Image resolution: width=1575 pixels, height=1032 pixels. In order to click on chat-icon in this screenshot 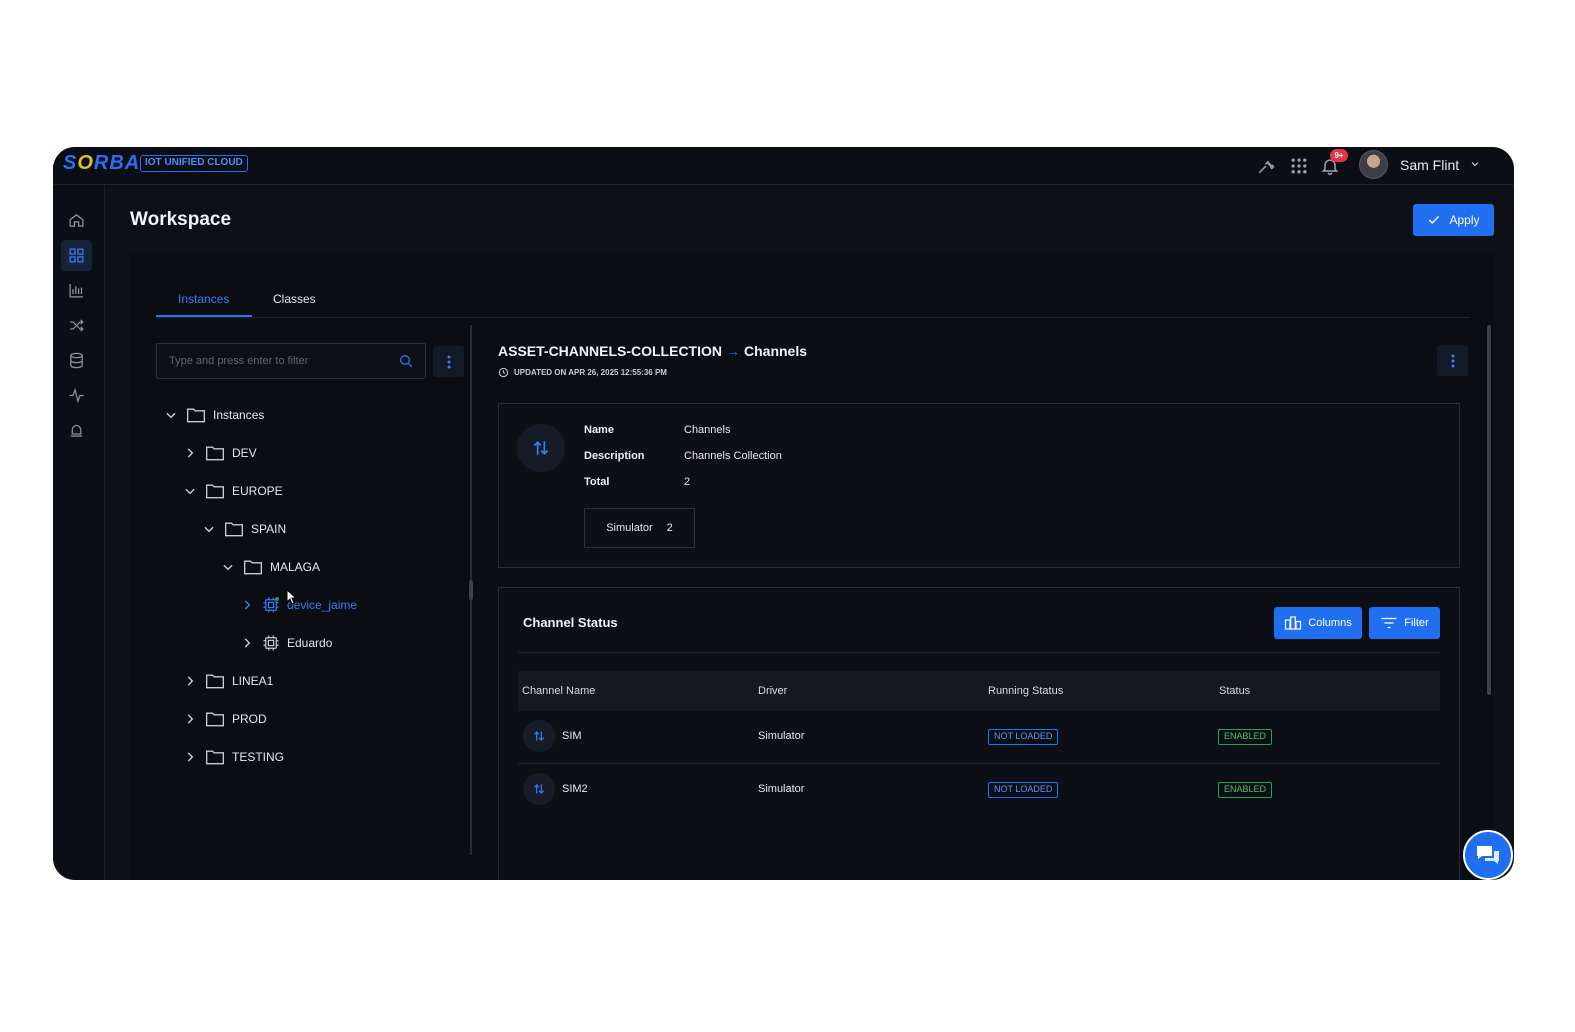, I will do `click(1488, 855)`.